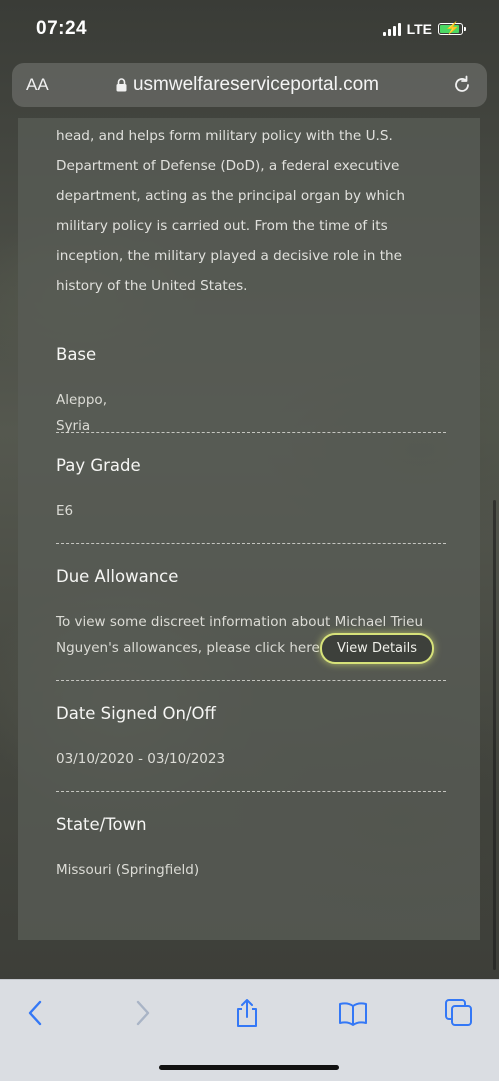 This screenshot has width=499, height=1081. What do you see at coordinates (494, 735) in the screenshot?
I see `scrollbar` at bounding box center [494, 735].